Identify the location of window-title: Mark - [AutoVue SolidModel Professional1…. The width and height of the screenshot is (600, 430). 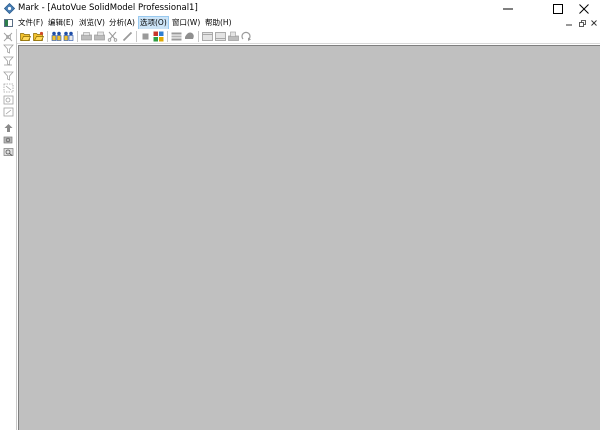
(108, 8).